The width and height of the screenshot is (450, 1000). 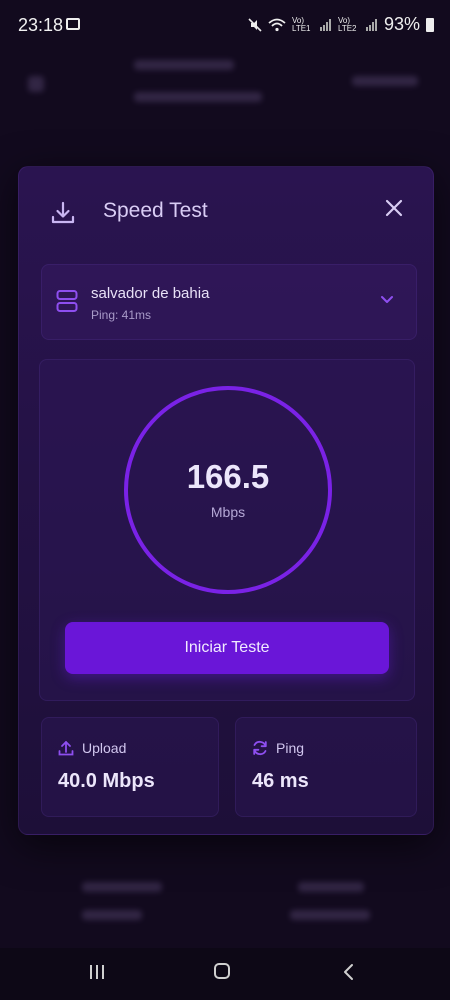 I want to click on server-ping: Ping: 41ms, so click(x=121, y=315).